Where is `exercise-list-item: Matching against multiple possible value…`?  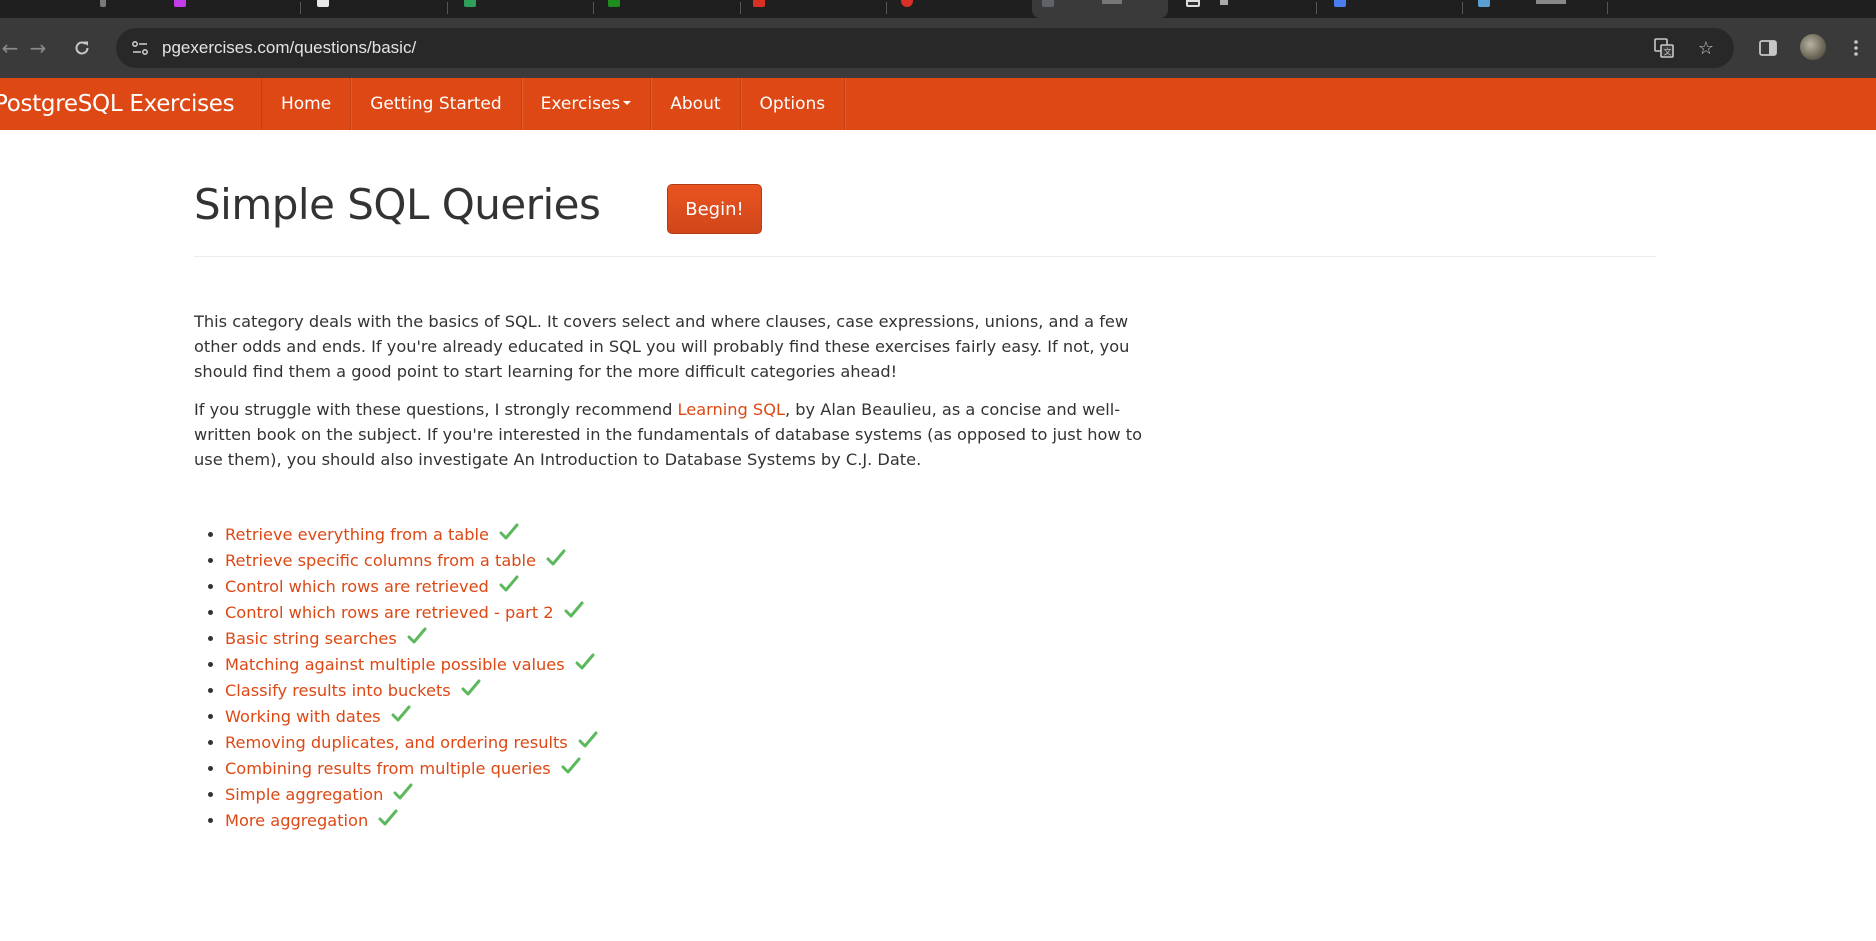 exercise-list-item: Matching against multiple possible value… is located at coordinates (411, 665).